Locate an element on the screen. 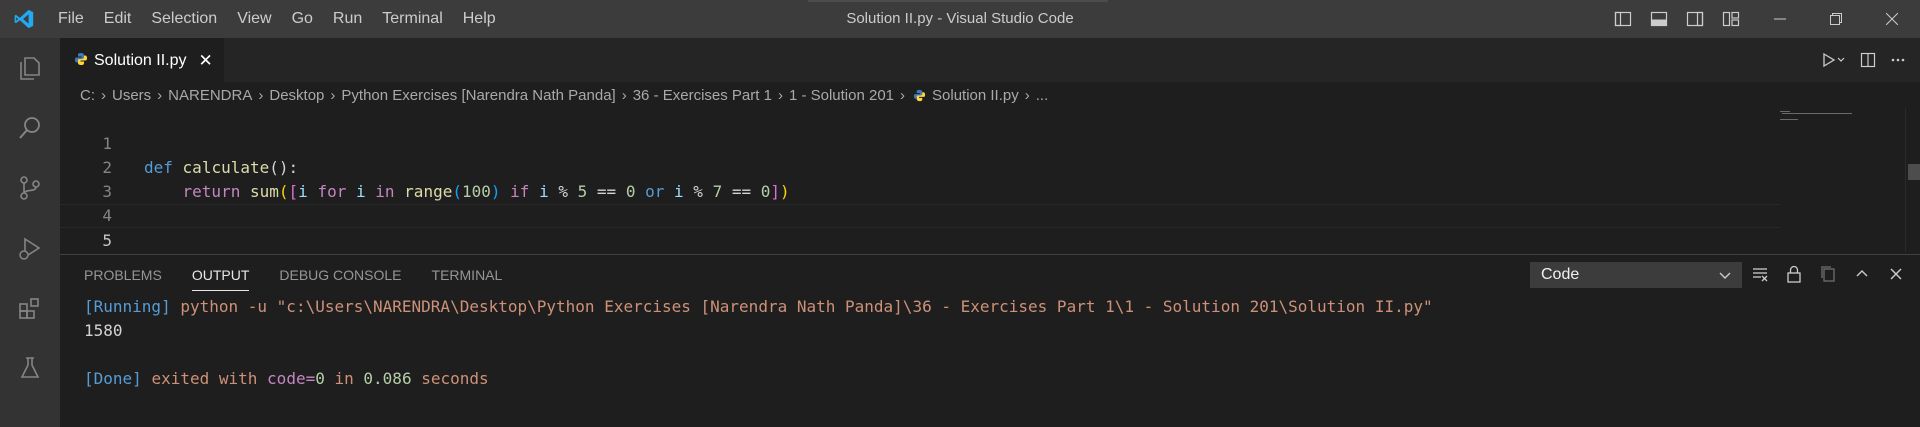 Image resolution: width=1920 pixels, height=427 pixels. menu-run: Run is located at coordinates (347, 19).